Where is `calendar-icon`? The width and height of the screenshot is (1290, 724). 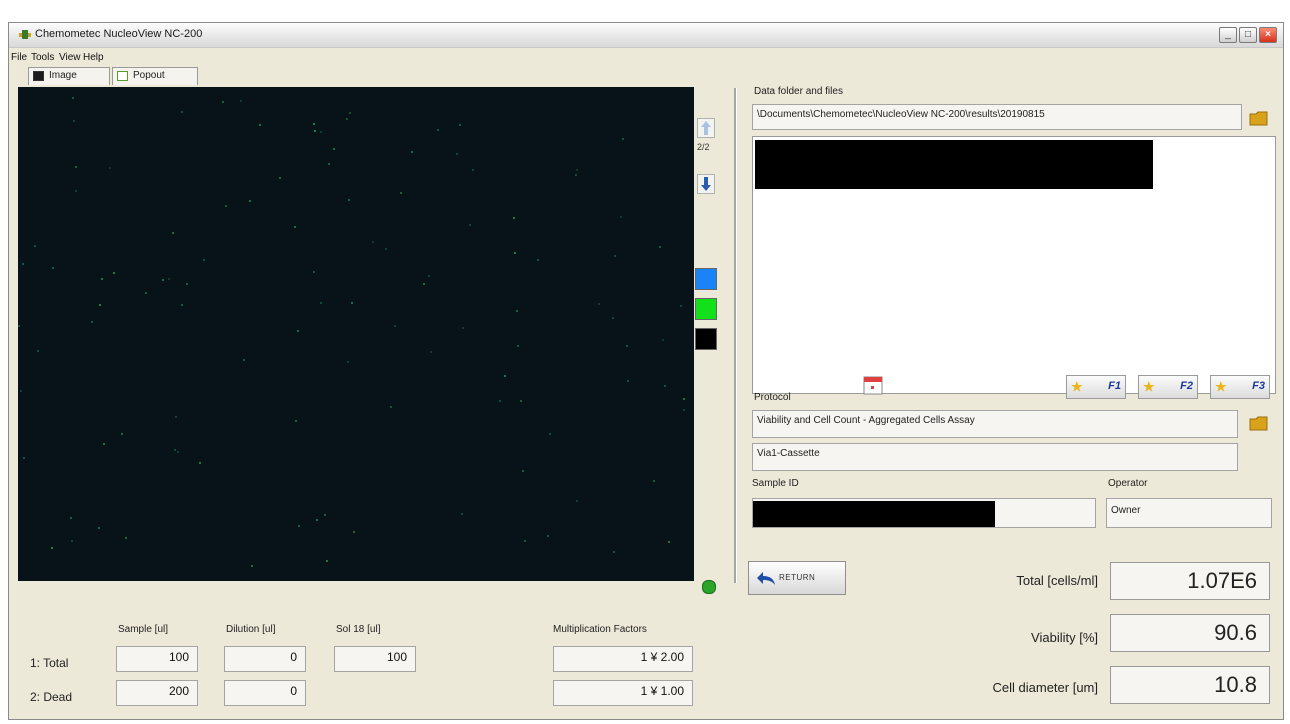 calendar-icon is located at coordinates (873, 385).